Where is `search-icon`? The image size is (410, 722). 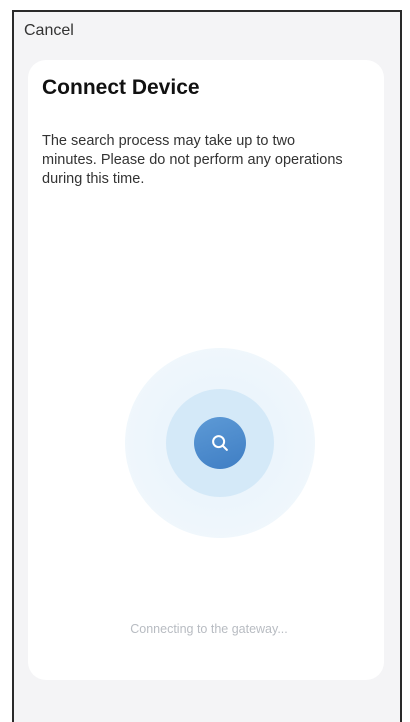
search-icon is located at coordinates (220, 443).